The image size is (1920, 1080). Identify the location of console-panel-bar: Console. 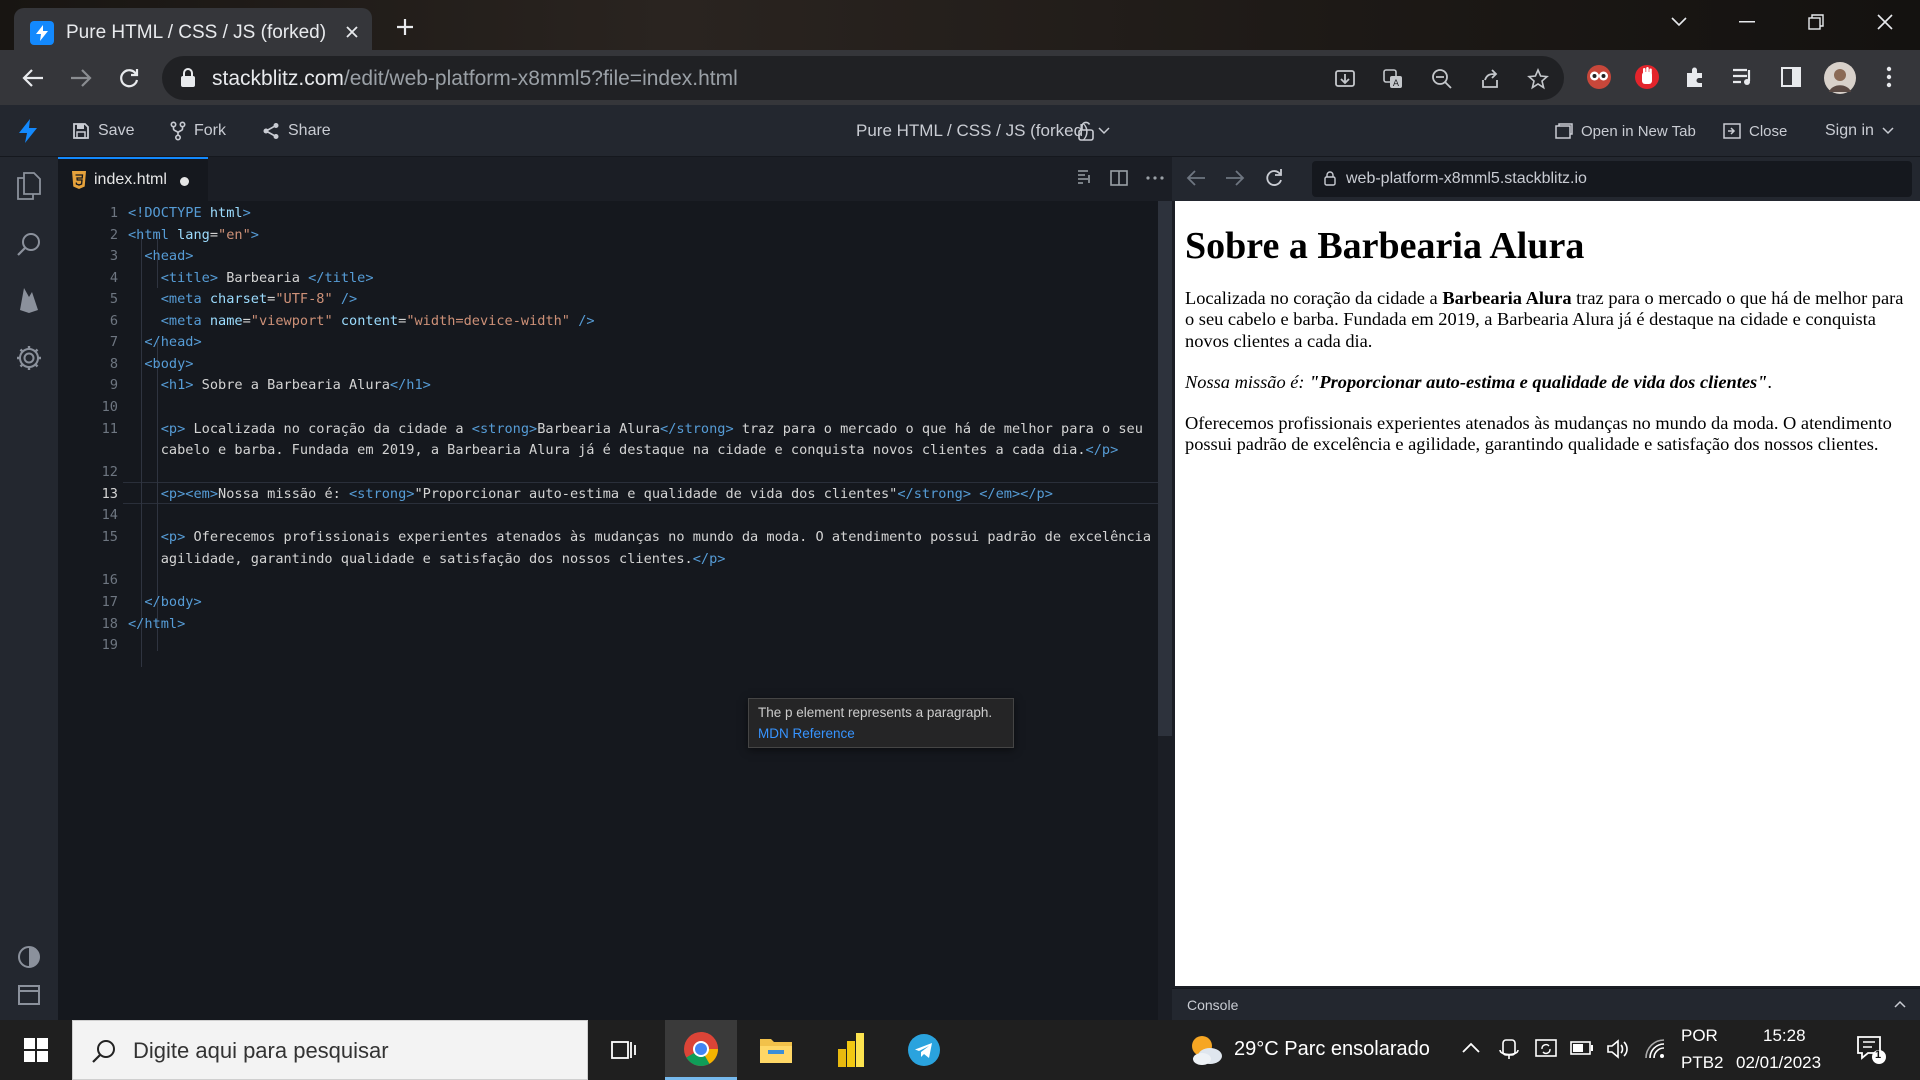
(1546, 1004).